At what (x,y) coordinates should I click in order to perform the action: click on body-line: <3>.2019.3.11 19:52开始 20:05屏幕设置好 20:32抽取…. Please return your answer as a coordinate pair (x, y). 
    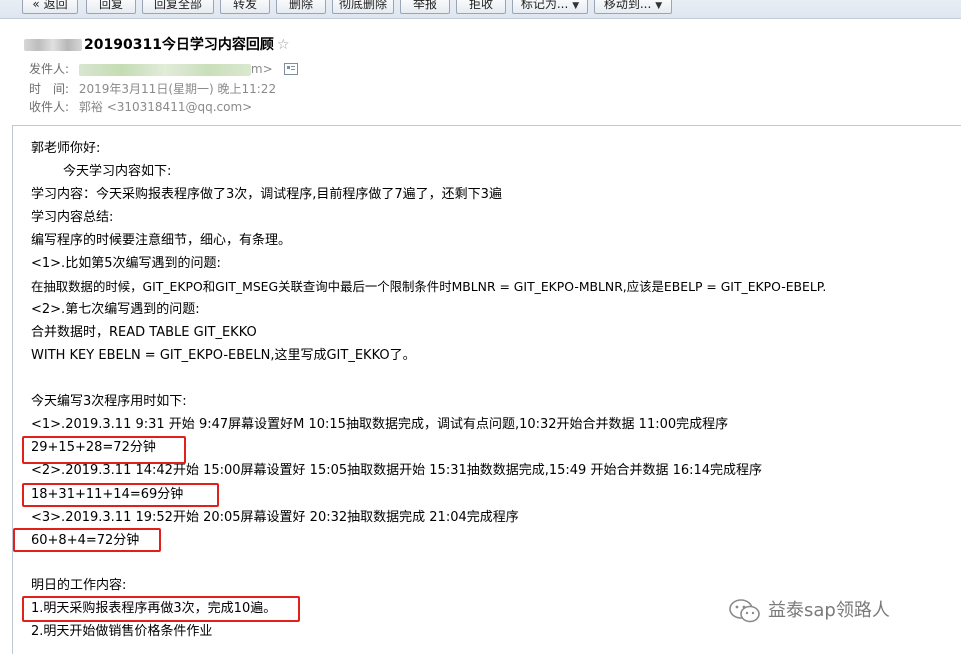
    Looking at the image, I should click on (275, 517).